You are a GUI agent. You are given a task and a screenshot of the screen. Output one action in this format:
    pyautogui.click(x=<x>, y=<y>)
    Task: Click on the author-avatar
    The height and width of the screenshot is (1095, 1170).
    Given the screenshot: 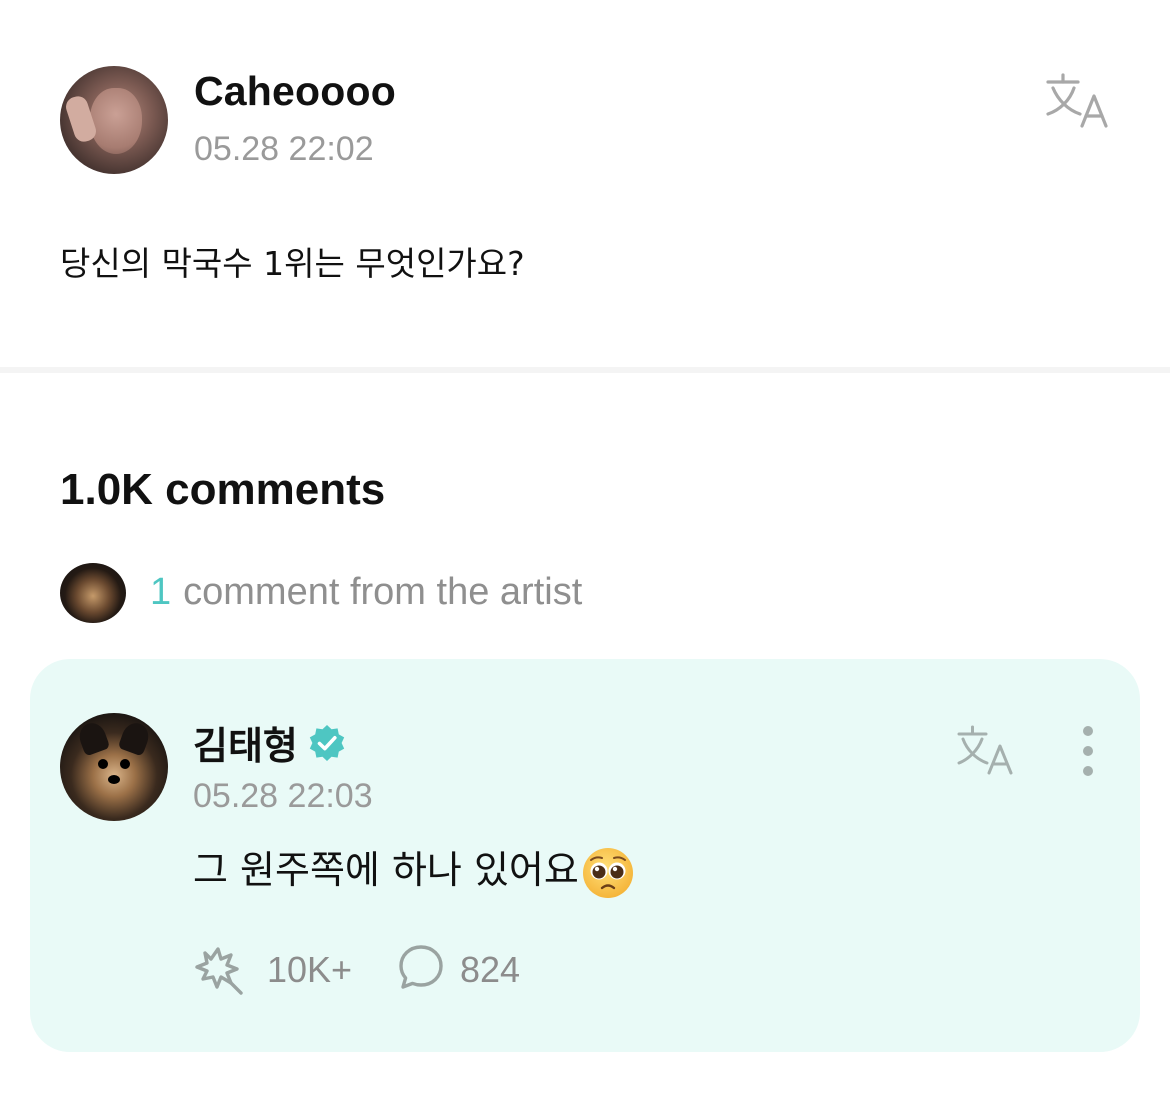 What is the action you would take?
    pyautogui.click(x=114, y=120)
    